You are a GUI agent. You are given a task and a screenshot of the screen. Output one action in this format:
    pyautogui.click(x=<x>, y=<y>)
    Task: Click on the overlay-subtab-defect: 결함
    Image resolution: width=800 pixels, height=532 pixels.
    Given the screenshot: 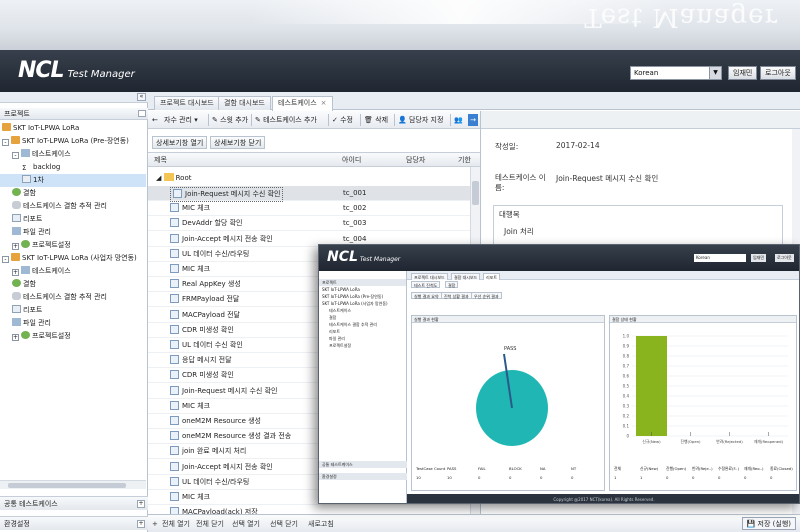 What is the action you would take?
    pyautogui.click(x=452, y=284)
    